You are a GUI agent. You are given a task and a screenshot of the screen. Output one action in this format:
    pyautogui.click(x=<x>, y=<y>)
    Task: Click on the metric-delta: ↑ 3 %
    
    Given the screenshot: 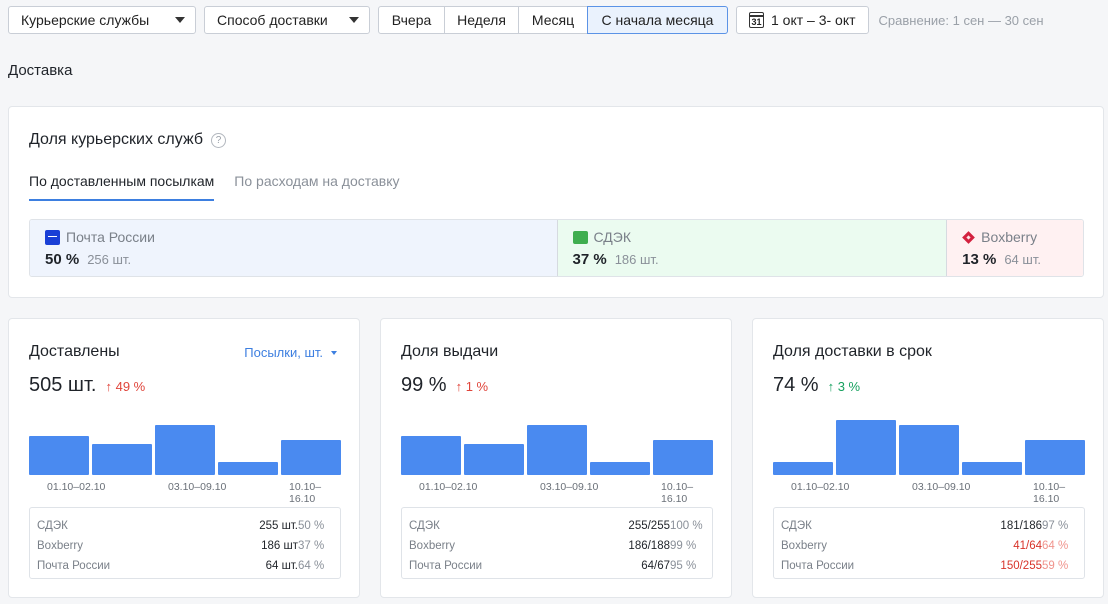 What is the action you would take?
    pyautogui.click(x=844, y=386)
    